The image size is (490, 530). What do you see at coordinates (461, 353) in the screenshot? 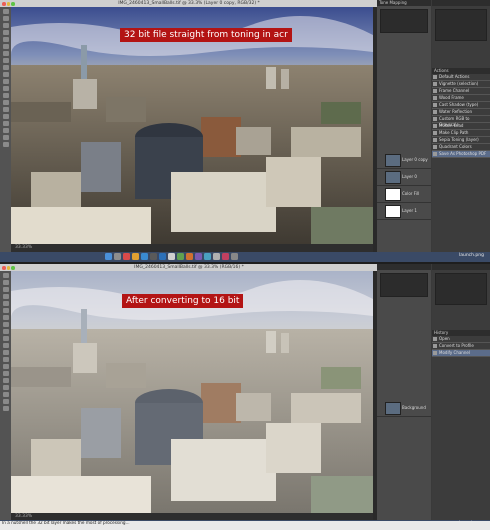
I see `history-item-selected: Modify Channel` at bounding box center [461, 353].